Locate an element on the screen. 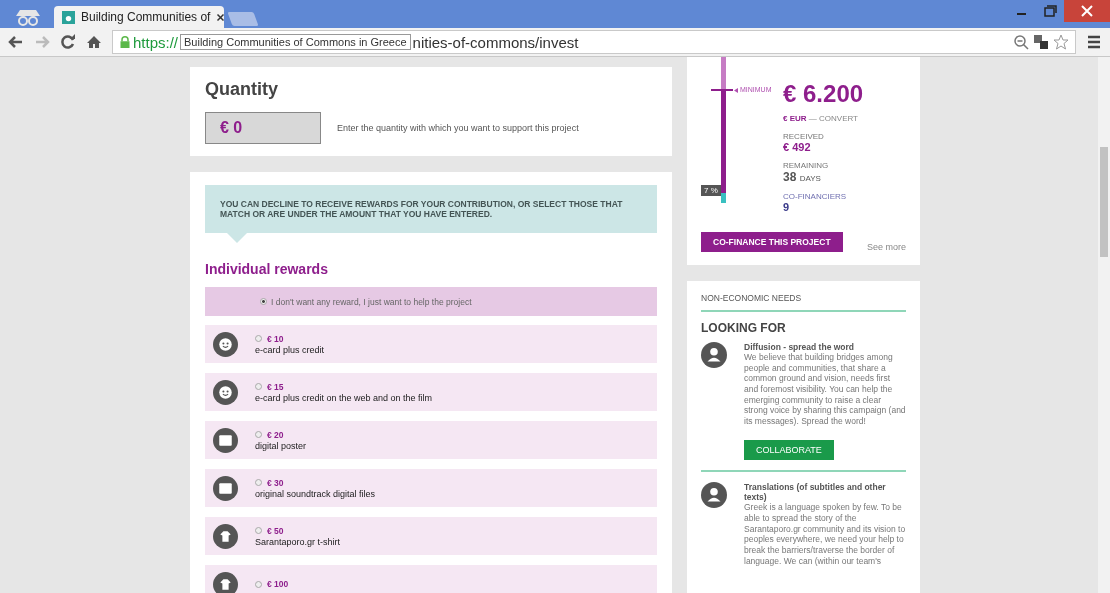 The image size is (1110, 593). percent-badge: 7 % is located at coordinates (711, 190).